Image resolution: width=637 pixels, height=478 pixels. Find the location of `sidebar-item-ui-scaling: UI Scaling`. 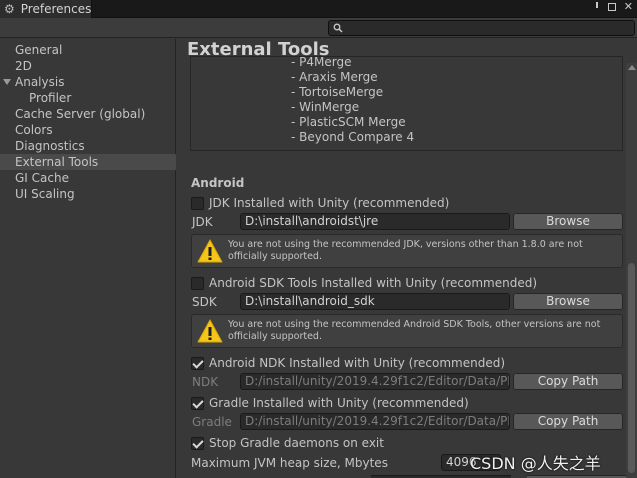

sidebar-item-ui-scaling: UI Scaling is located at coordinates (45, 194).